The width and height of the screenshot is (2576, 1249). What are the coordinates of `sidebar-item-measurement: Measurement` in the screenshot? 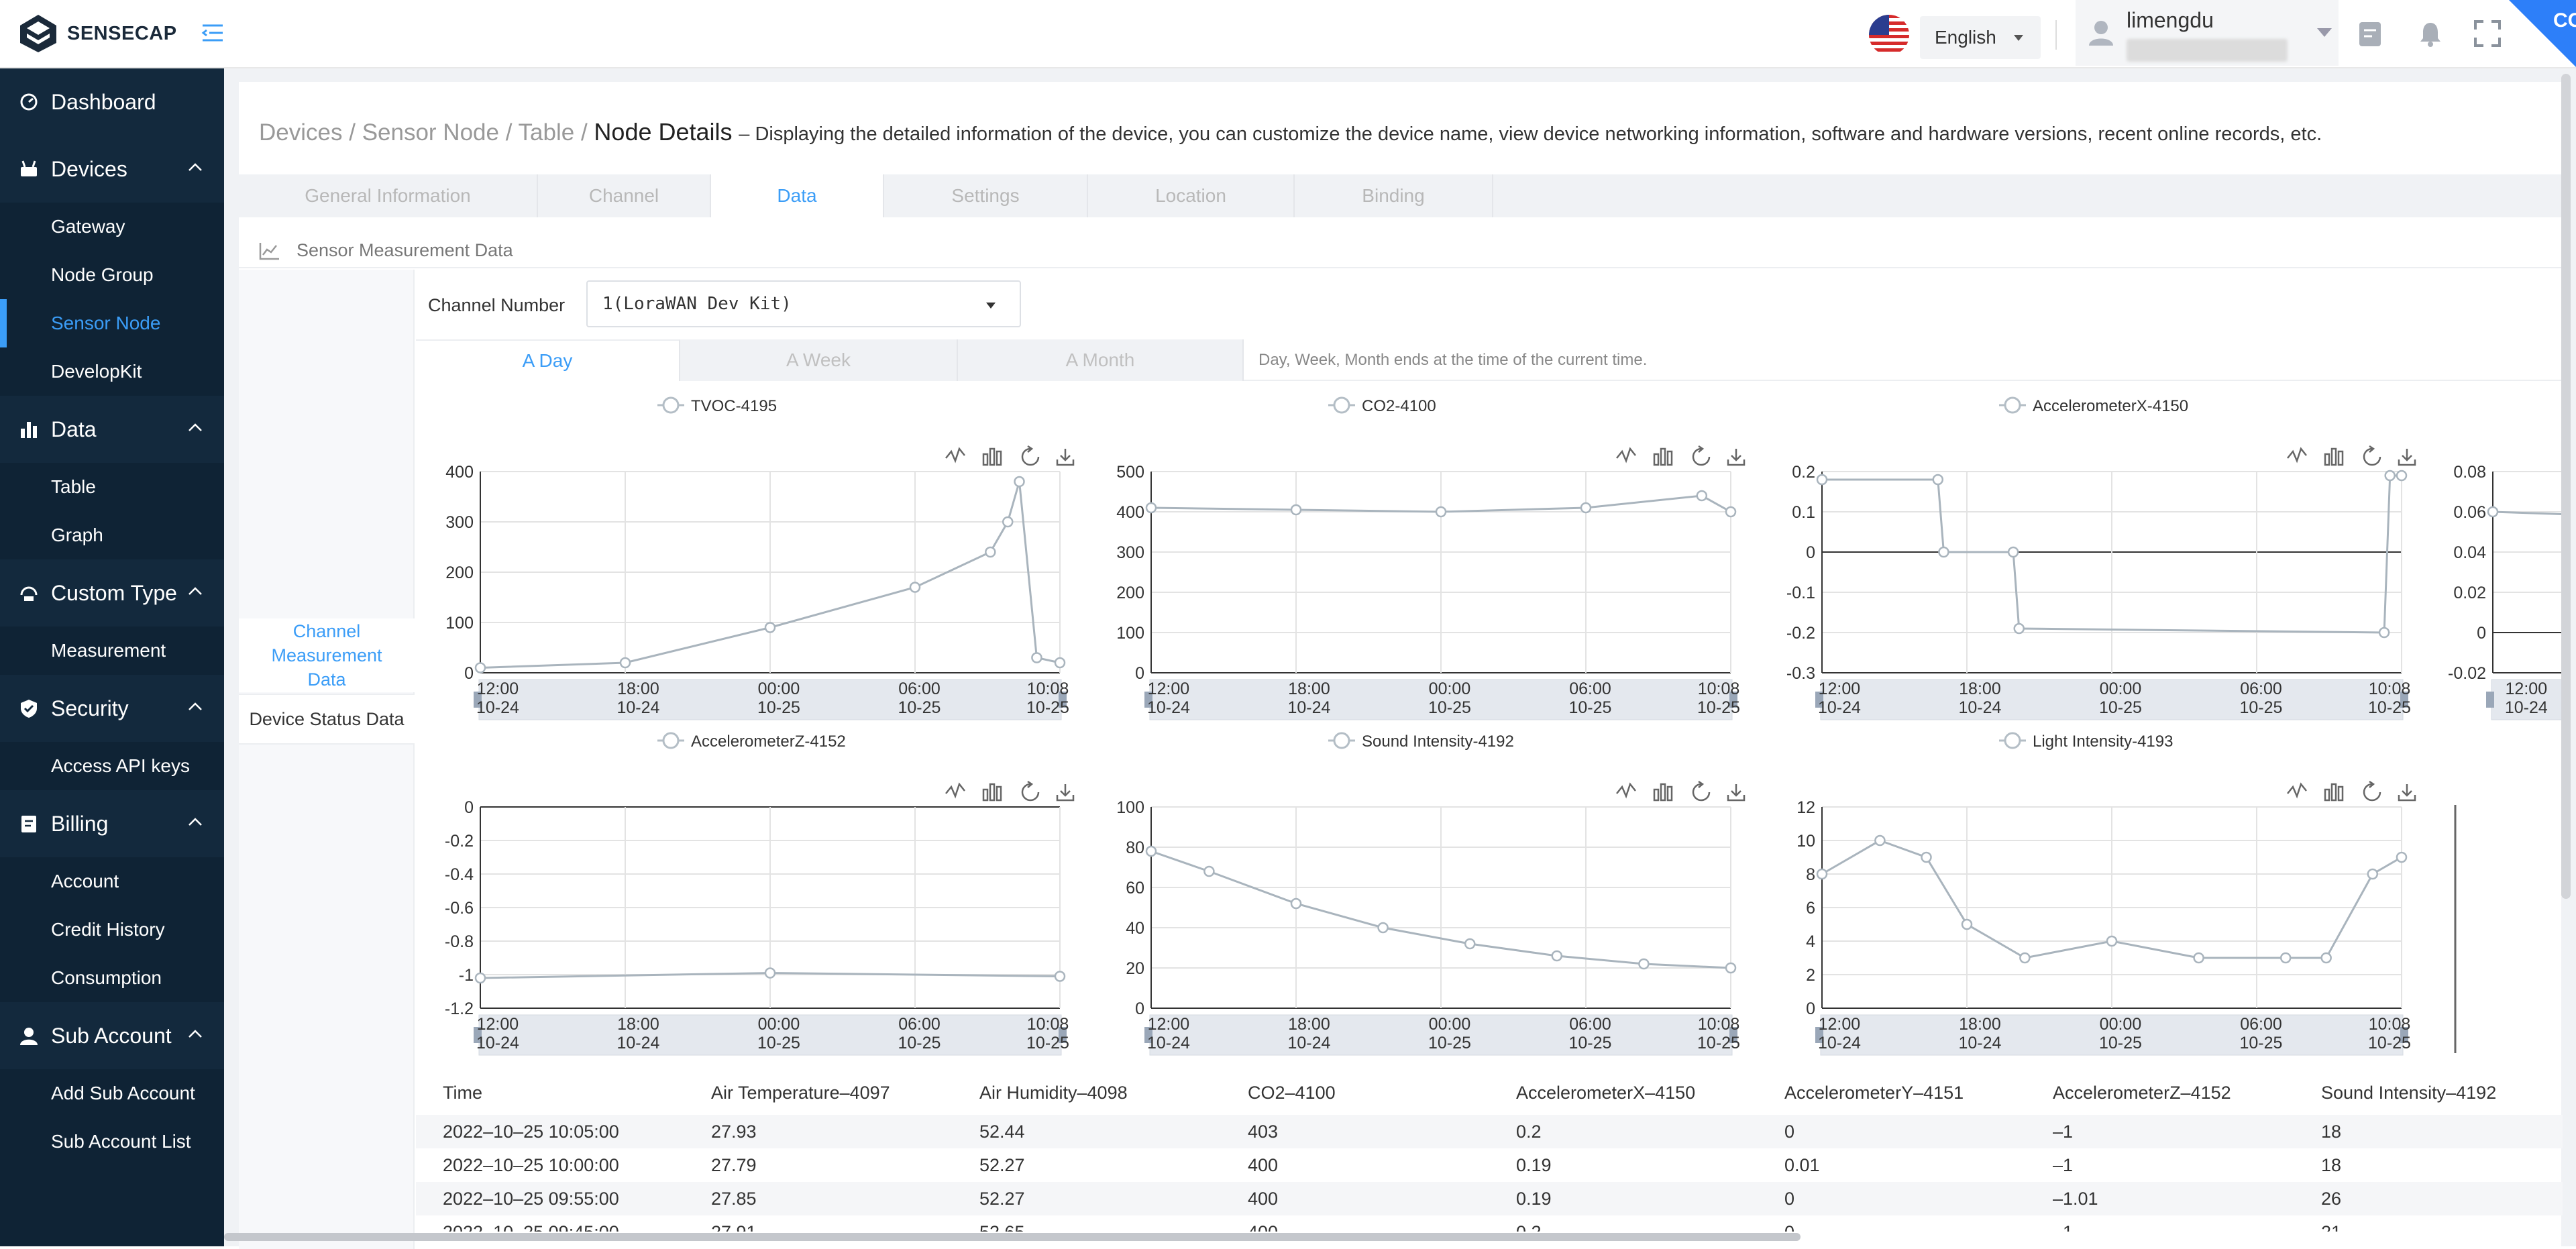 It's located at (112, 651).